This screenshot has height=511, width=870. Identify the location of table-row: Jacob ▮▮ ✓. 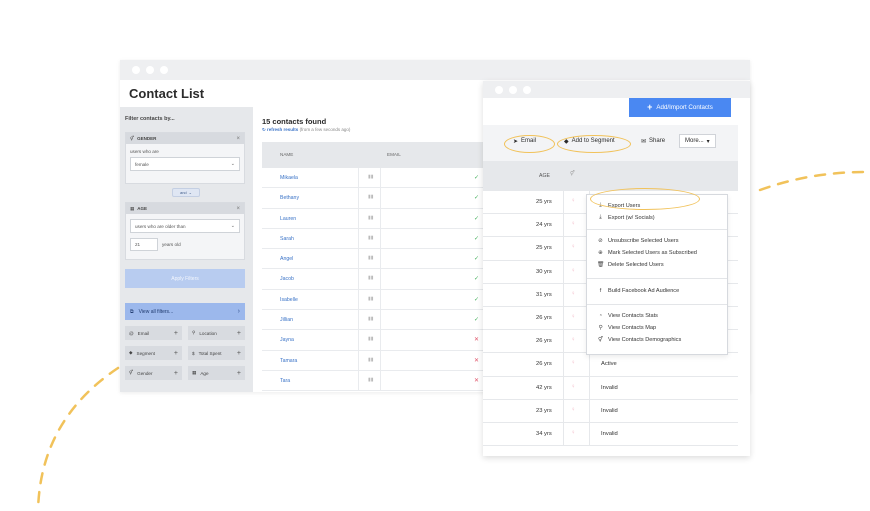
(374, 279).